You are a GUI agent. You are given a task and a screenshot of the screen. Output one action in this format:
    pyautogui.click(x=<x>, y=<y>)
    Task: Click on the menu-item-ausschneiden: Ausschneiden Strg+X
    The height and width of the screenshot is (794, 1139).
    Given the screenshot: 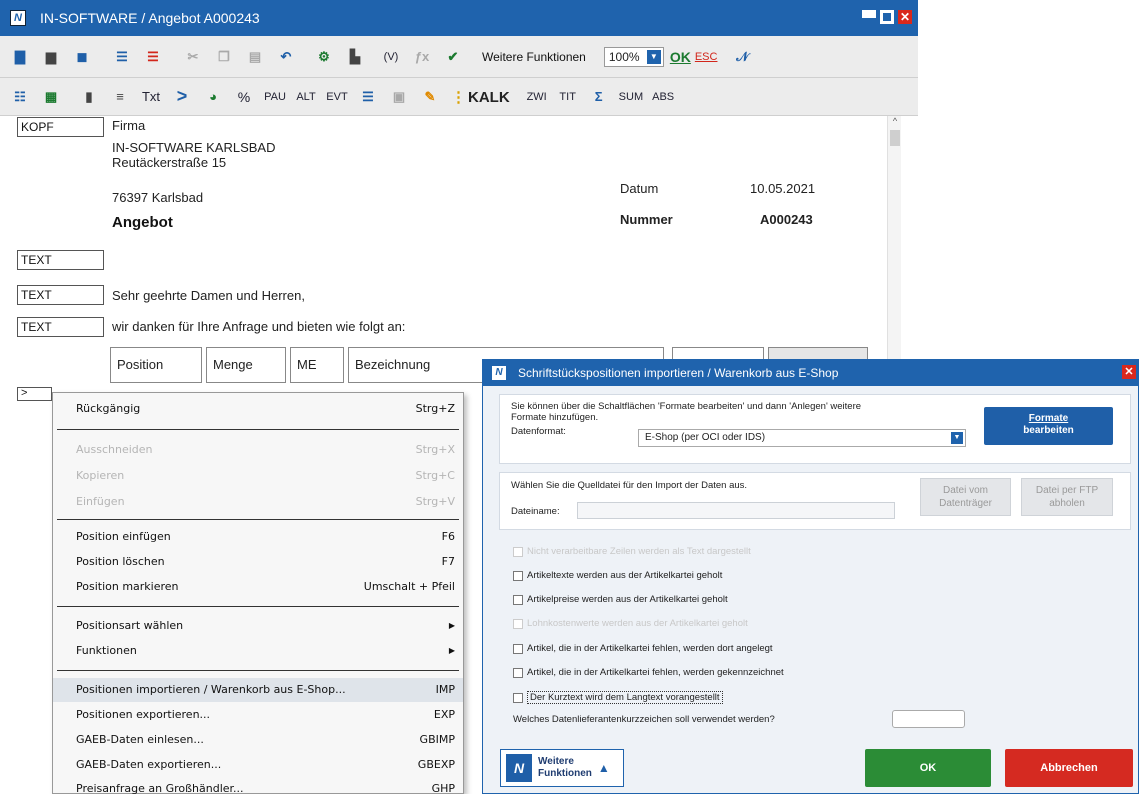 What is the action you would take?
    pyautogui.click(x=258, y=450)
    